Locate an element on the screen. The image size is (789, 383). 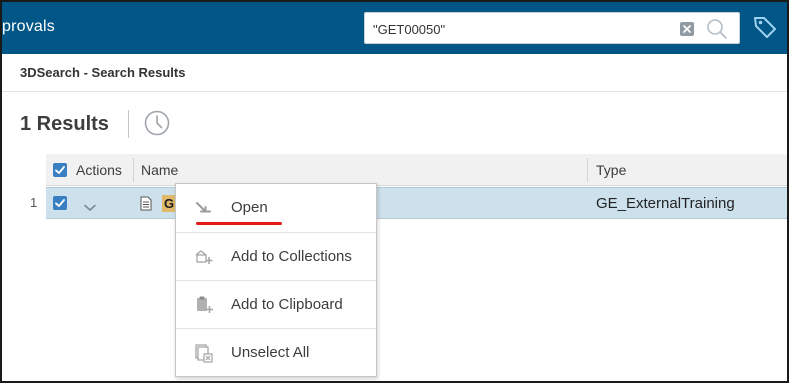
open-arrow-icon is located at coordinates (204, 208).